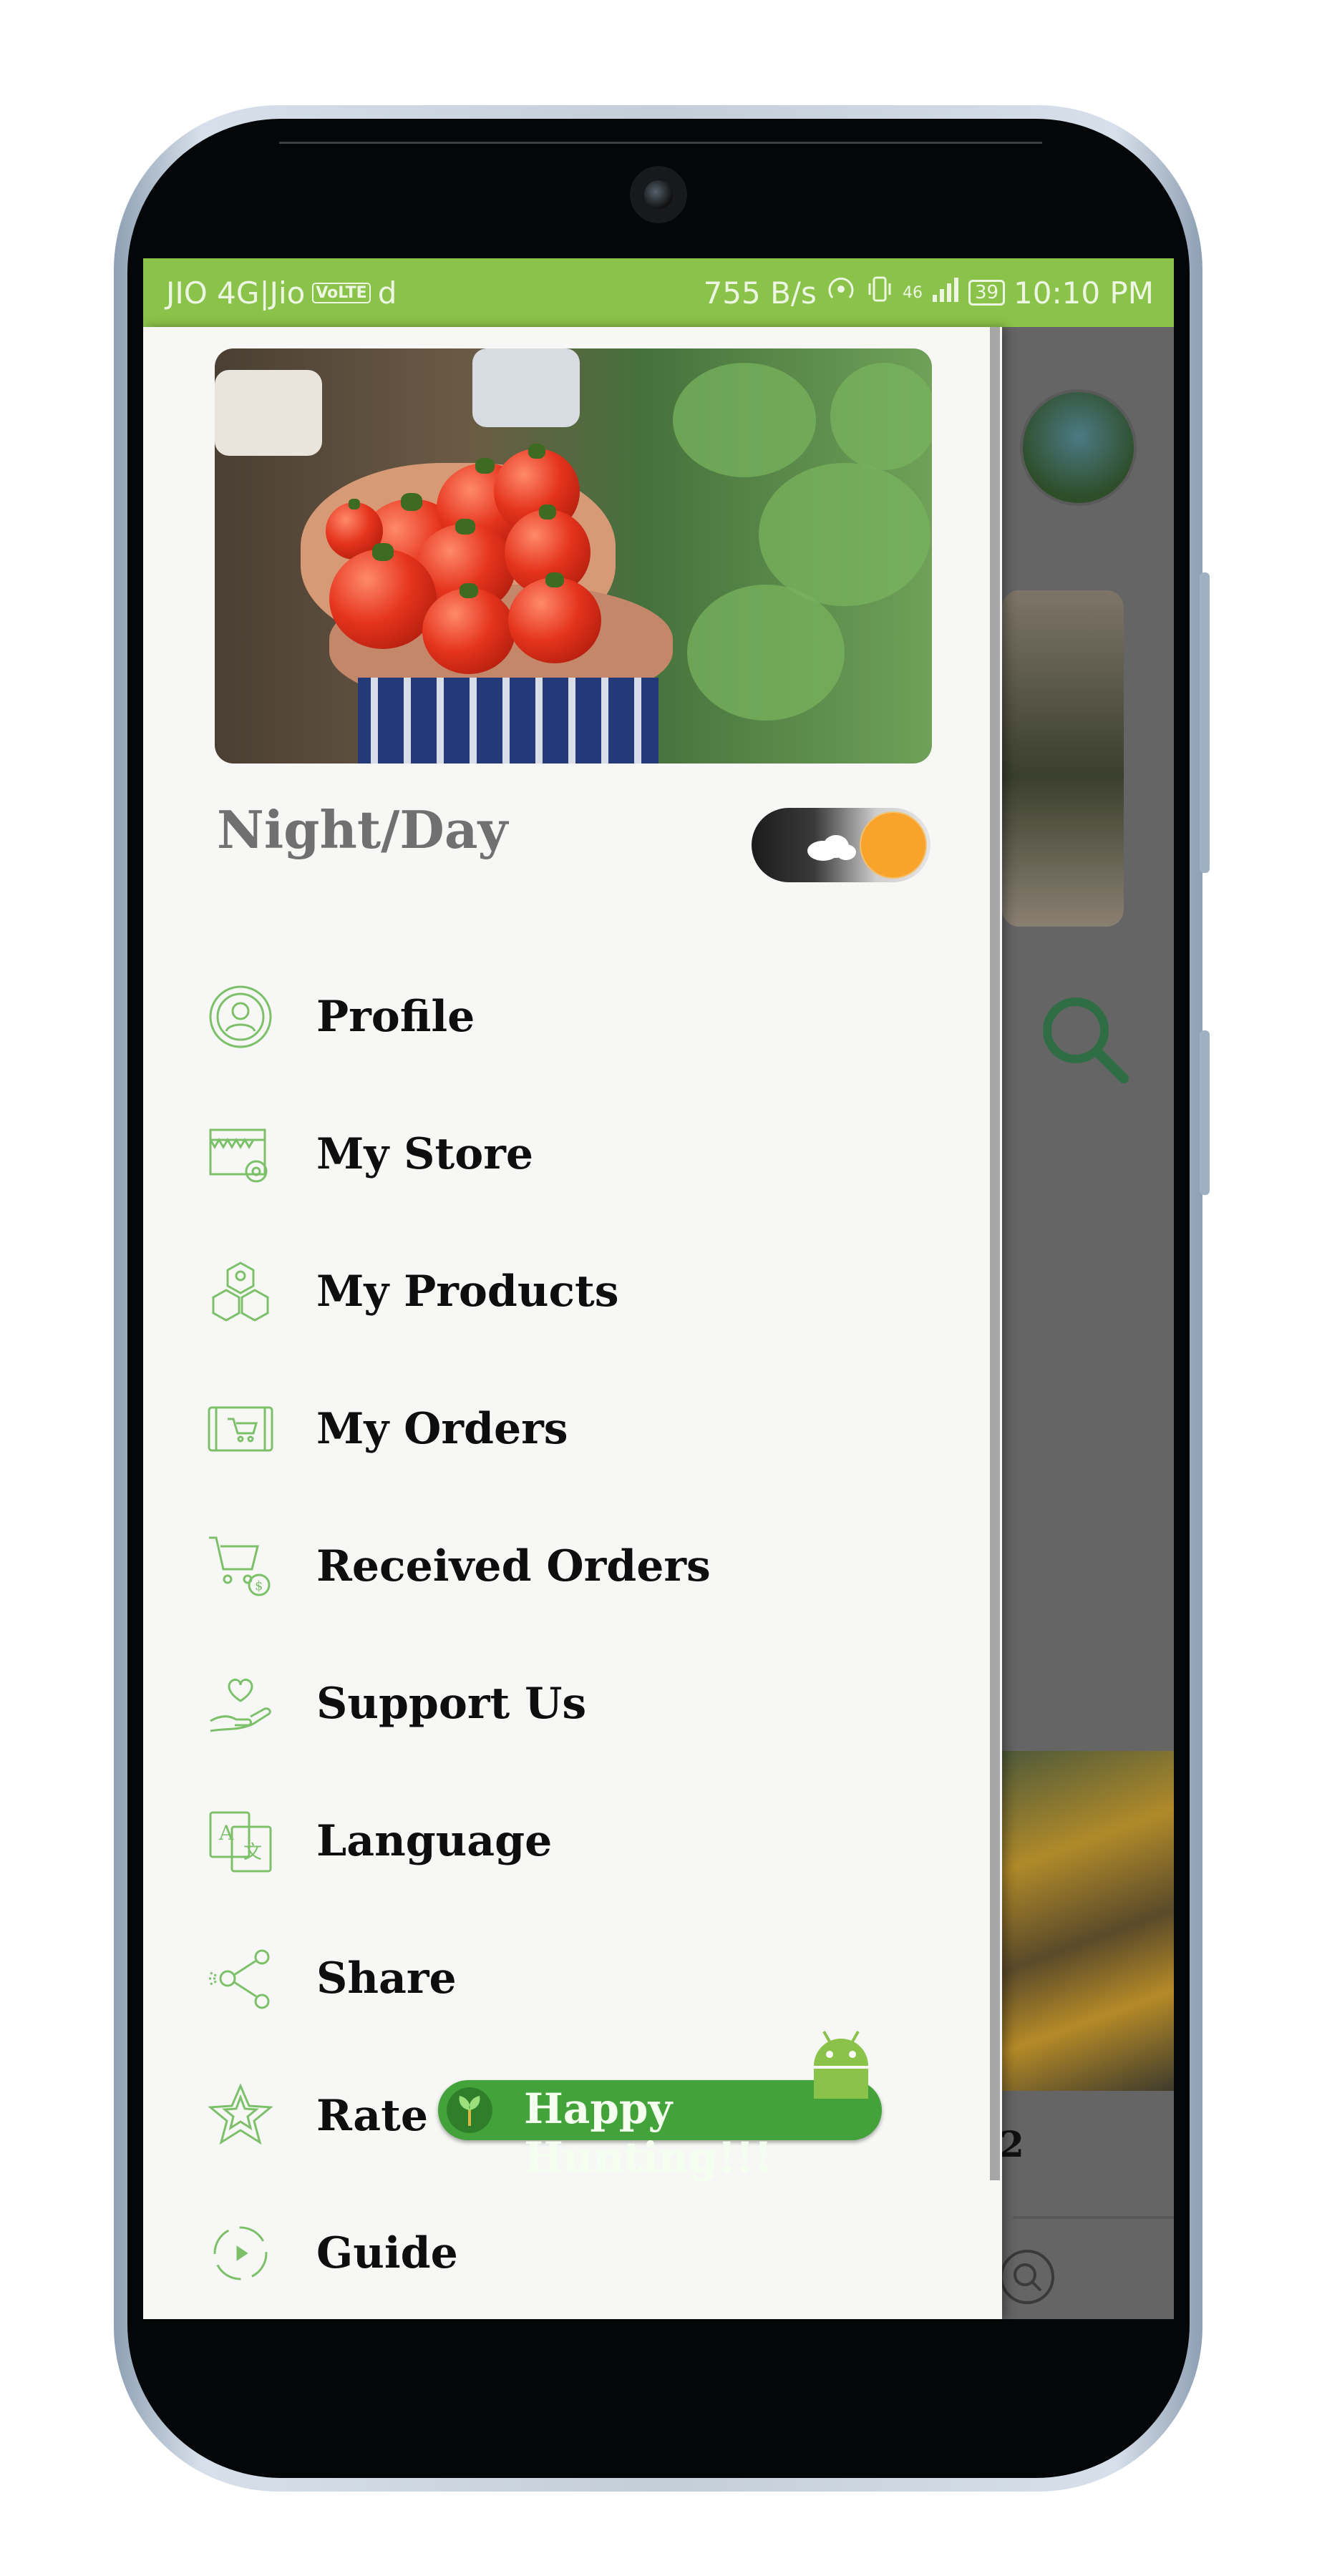  I want to click on menu-item-my-orders: My Orders, so click(565, 1429).